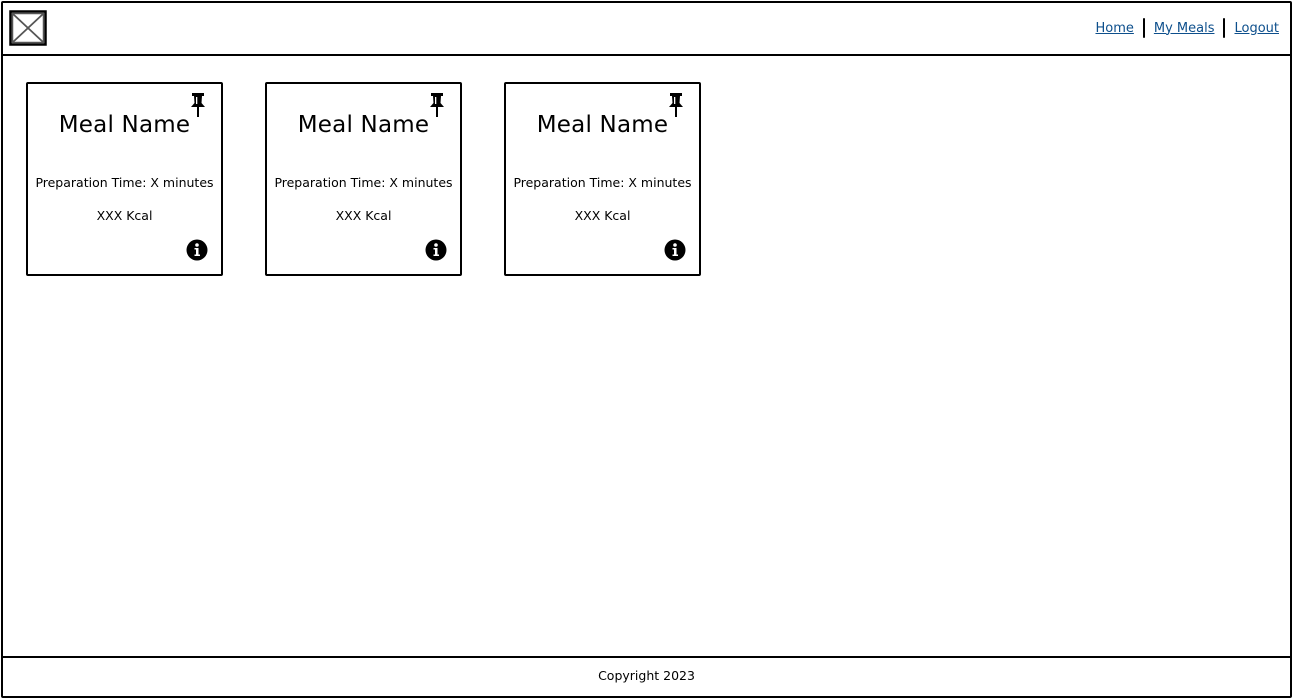 This screenshot has width=1293, height=699. I want to click on footer-bar: Copyright 2023, so click(646, 676).